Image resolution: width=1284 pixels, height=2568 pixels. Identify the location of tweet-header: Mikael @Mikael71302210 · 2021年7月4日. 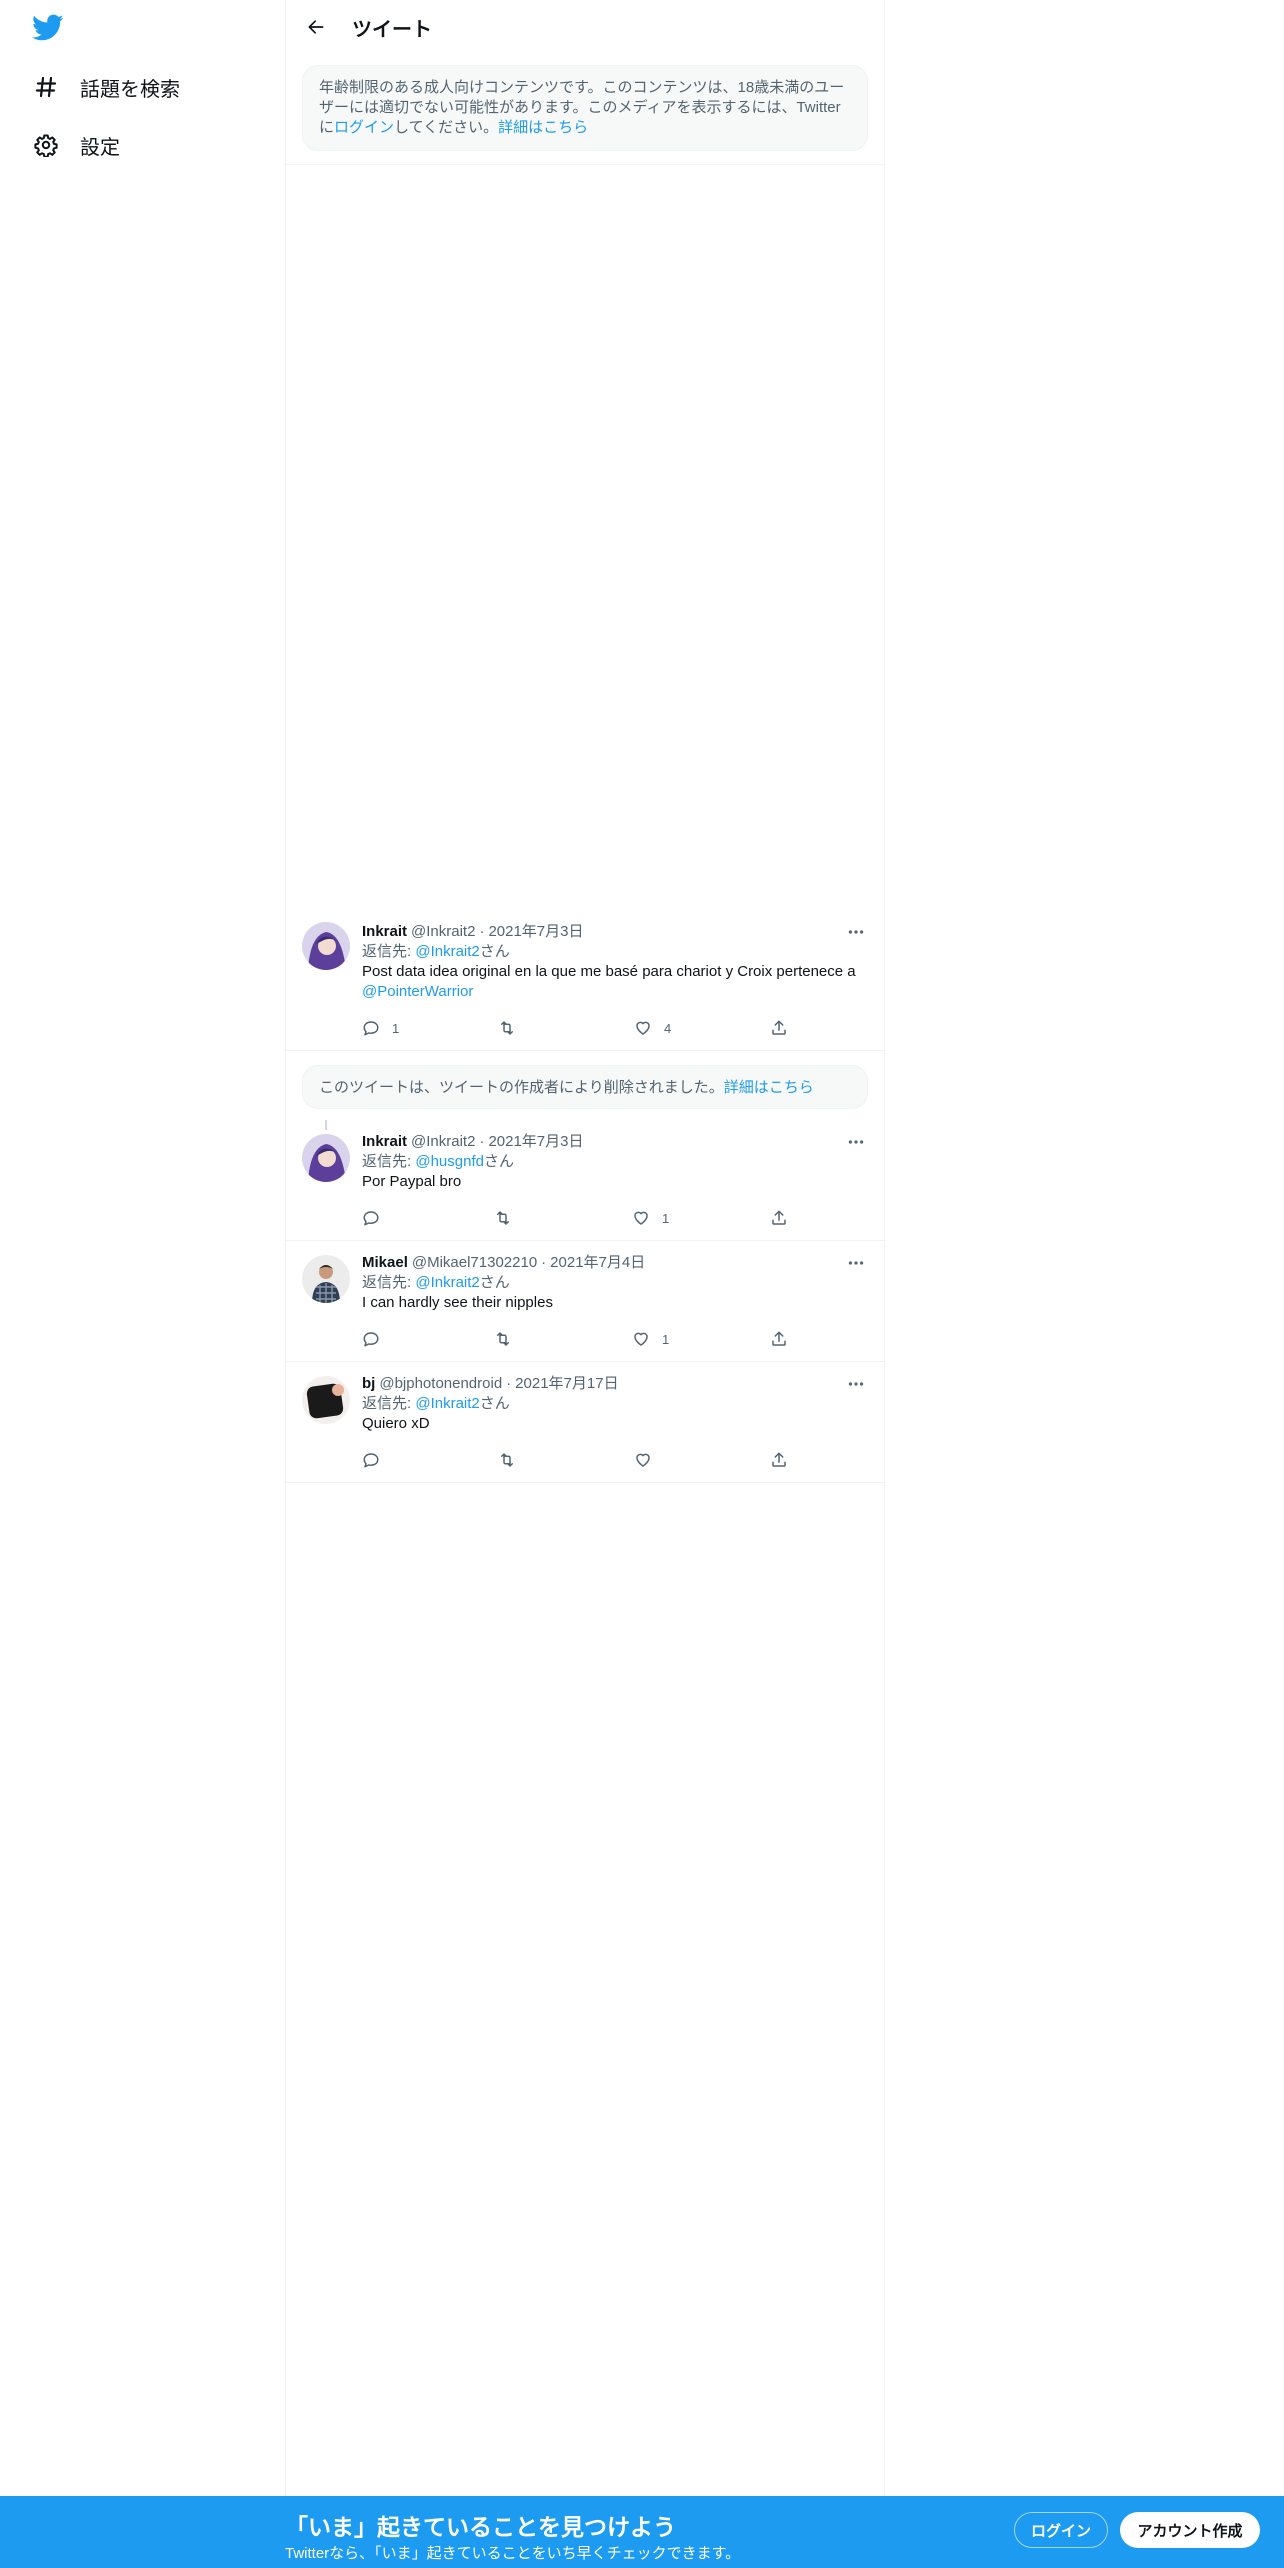
(615, 1263).